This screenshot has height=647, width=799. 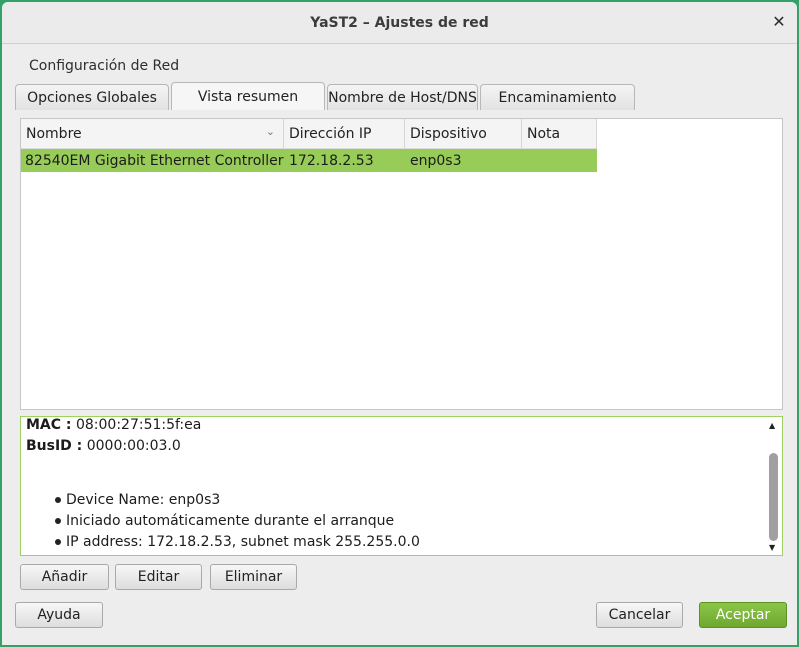 I want to click on tab-label: Nombre de Host/DNS, so click(x=402, y=97).